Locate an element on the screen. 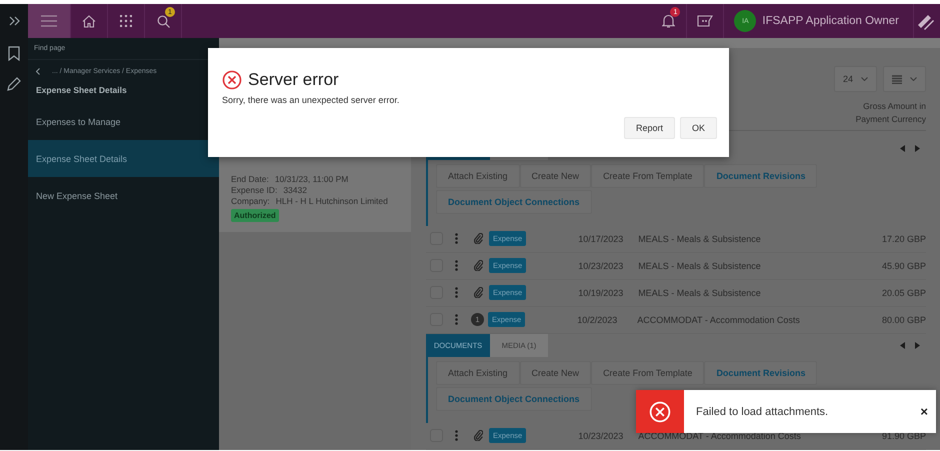 This screenshot has height=451, width=940. grid-icon is located at coordinates (126, 21).